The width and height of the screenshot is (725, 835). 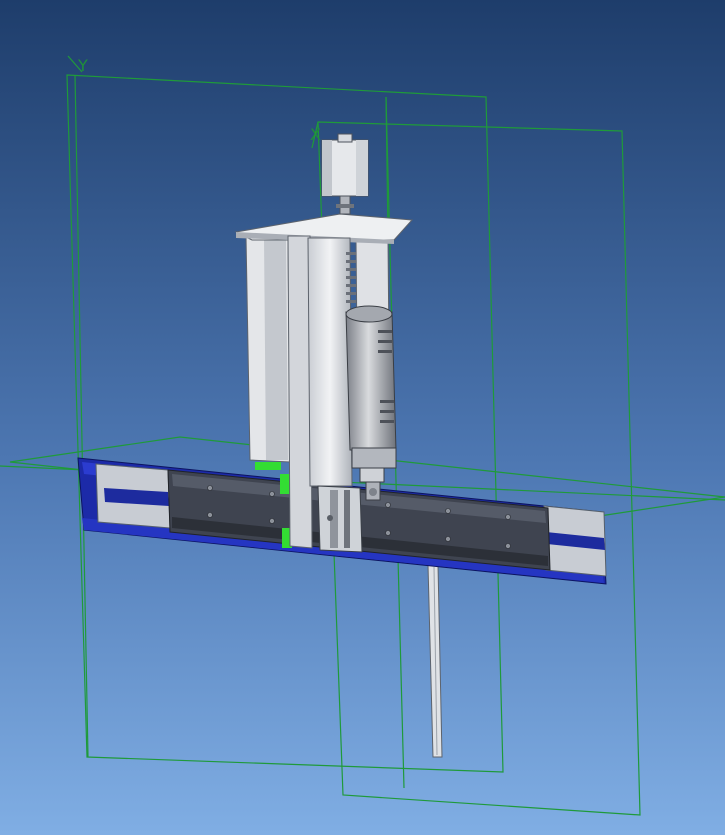 What do you see at coordinates (268, 466) in the screenshot?
I see `guide-block-highlight` at bounding box center [268, 466].